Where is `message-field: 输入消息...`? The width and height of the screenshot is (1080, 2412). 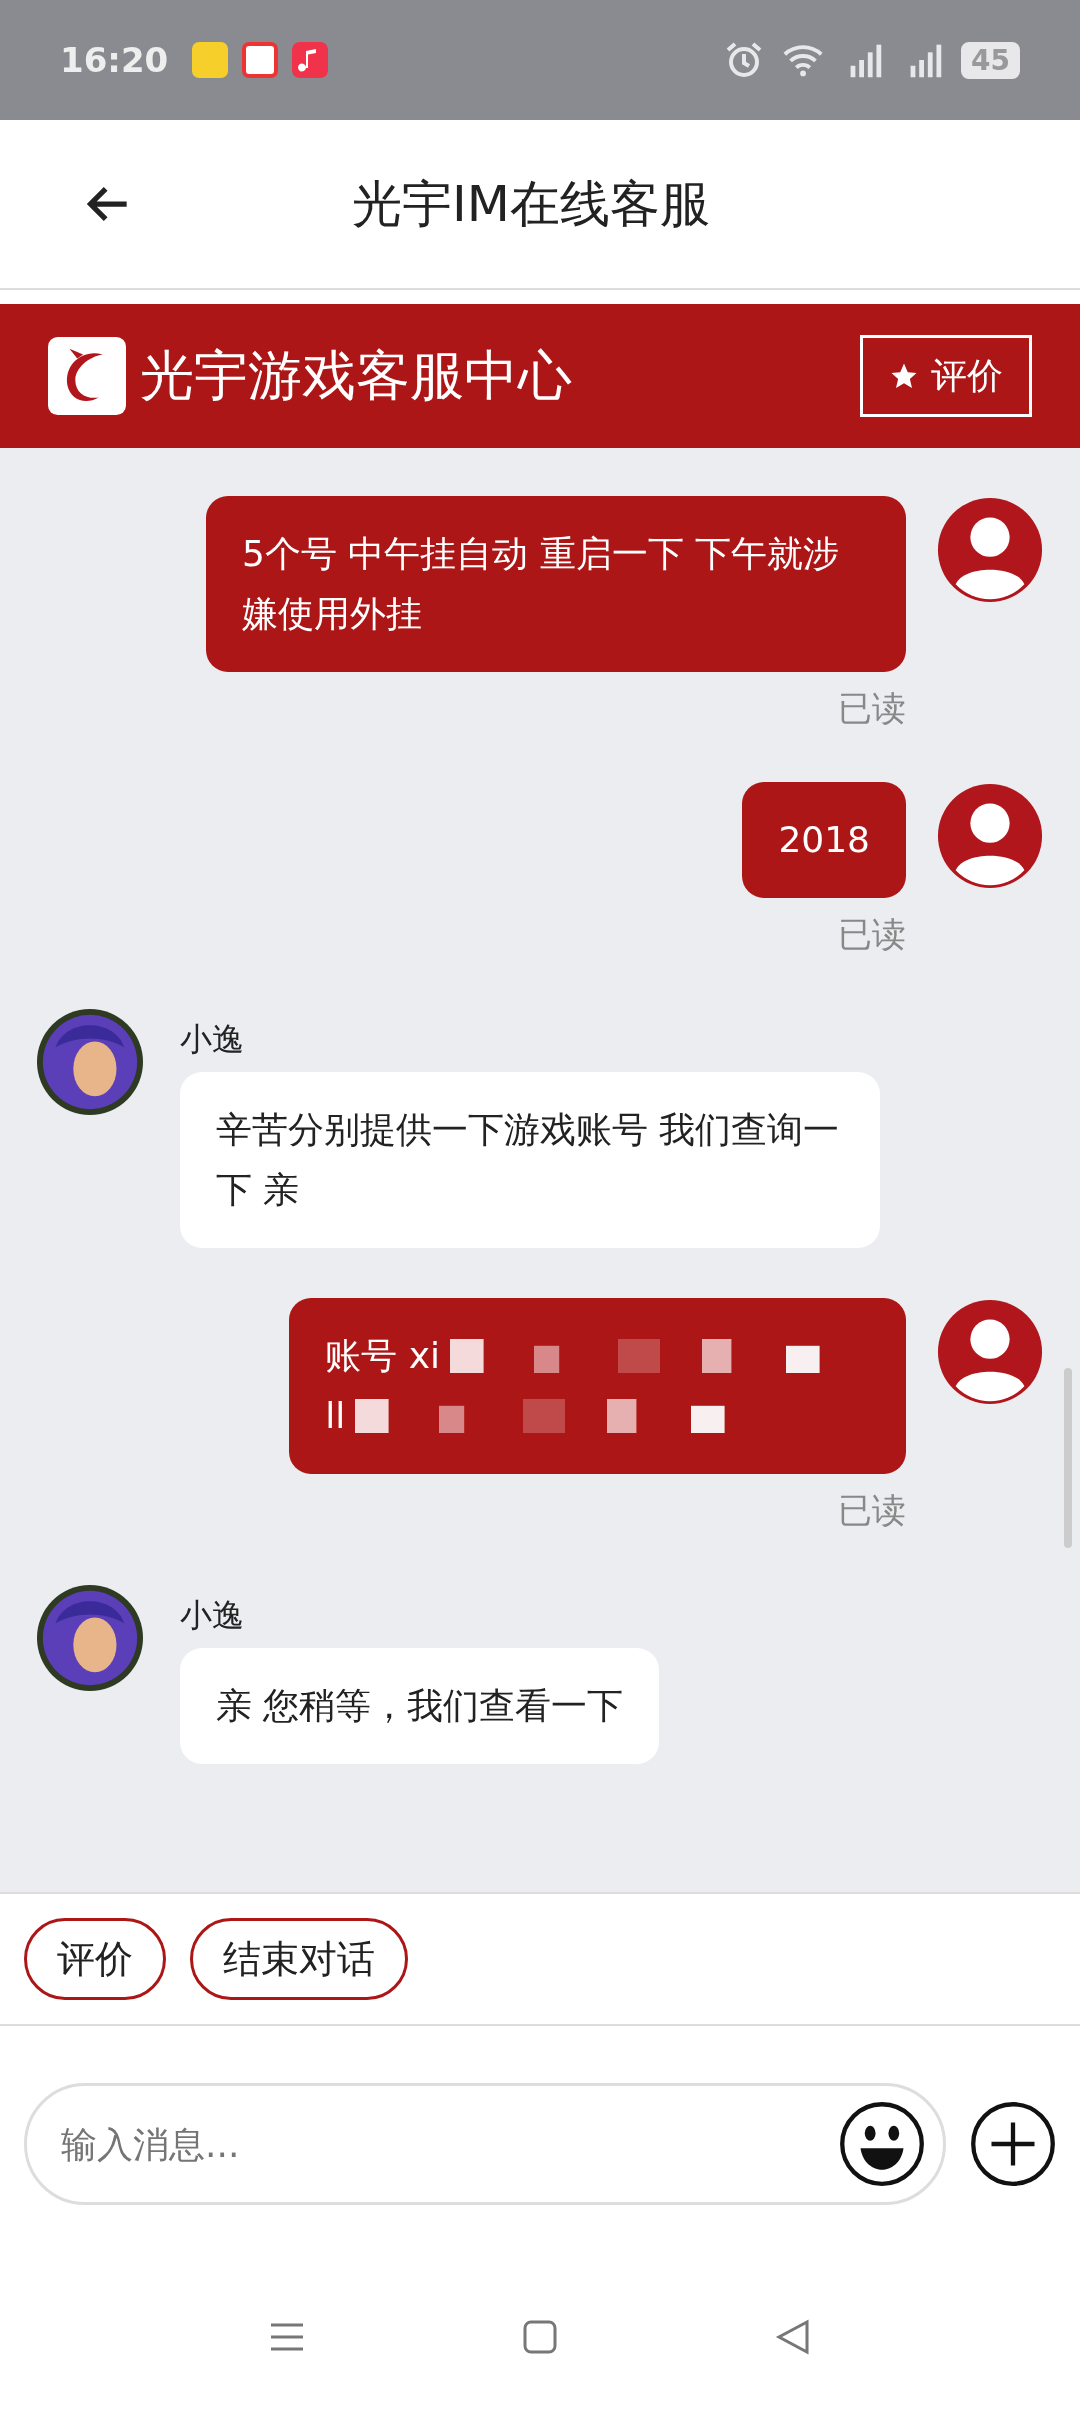 message-field: 输入消息... is located at coordinates (485, 2144).